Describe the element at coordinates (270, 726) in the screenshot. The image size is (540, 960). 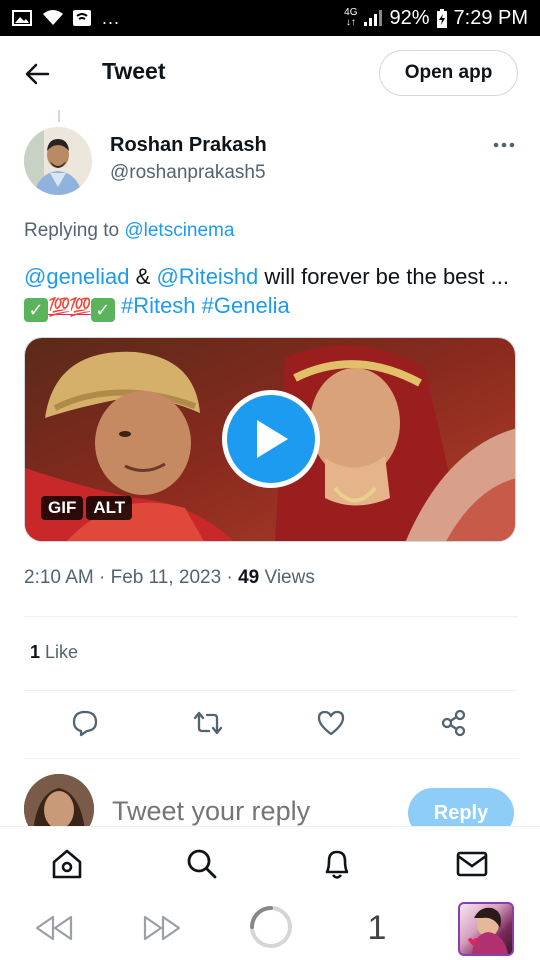
I see `tweet-actions` at that location.